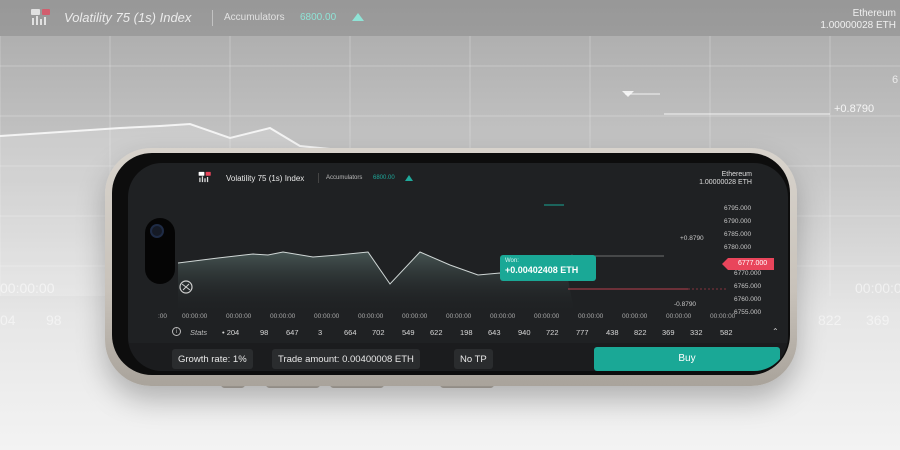  Describe the element at coordinates (582, 332) in the screenshot. I see `stat-value: 777` at that location.